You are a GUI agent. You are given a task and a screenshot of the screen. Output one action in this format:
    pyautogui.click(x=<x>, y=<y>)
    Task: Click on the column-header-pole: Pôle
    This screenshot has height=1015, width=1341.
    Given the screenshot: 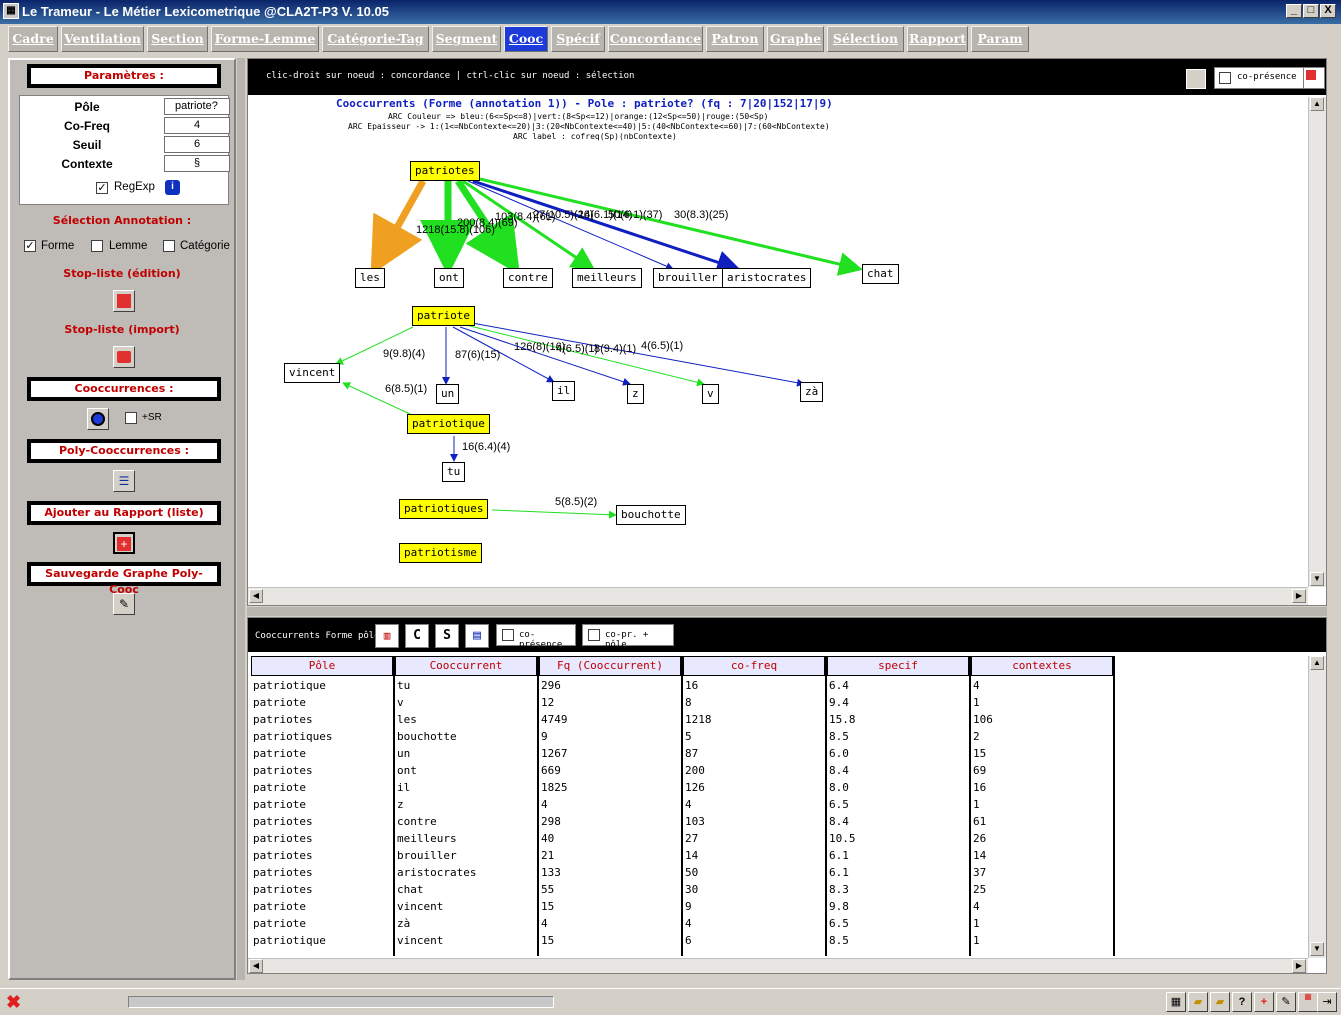 What is the action you would take?
    pyautogui.click(x=323, y=666)
    